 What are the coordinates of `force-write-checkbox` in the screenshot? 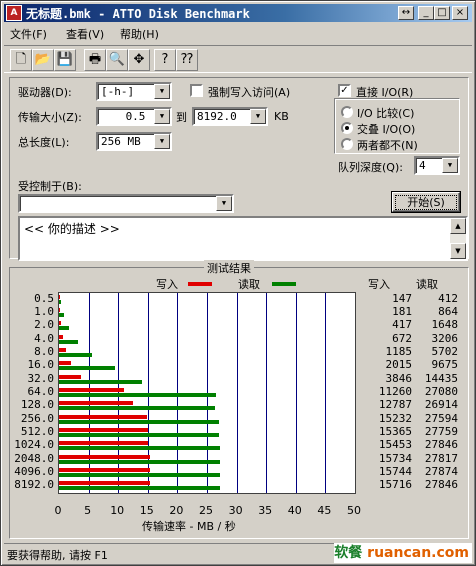 It's located at (196, 90).